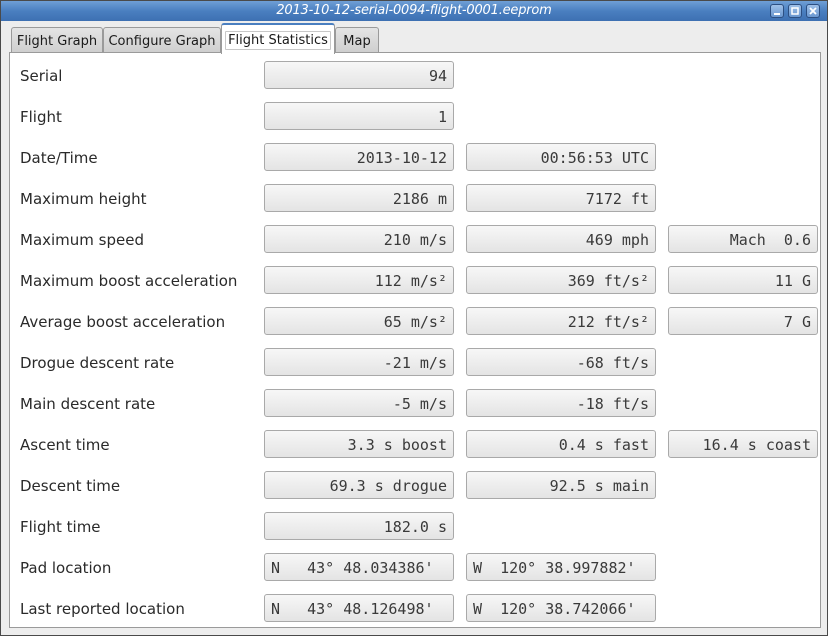  Describe the element at coordinates (357, 39) in the screenshot. I see `tab-map: Map` at that location.